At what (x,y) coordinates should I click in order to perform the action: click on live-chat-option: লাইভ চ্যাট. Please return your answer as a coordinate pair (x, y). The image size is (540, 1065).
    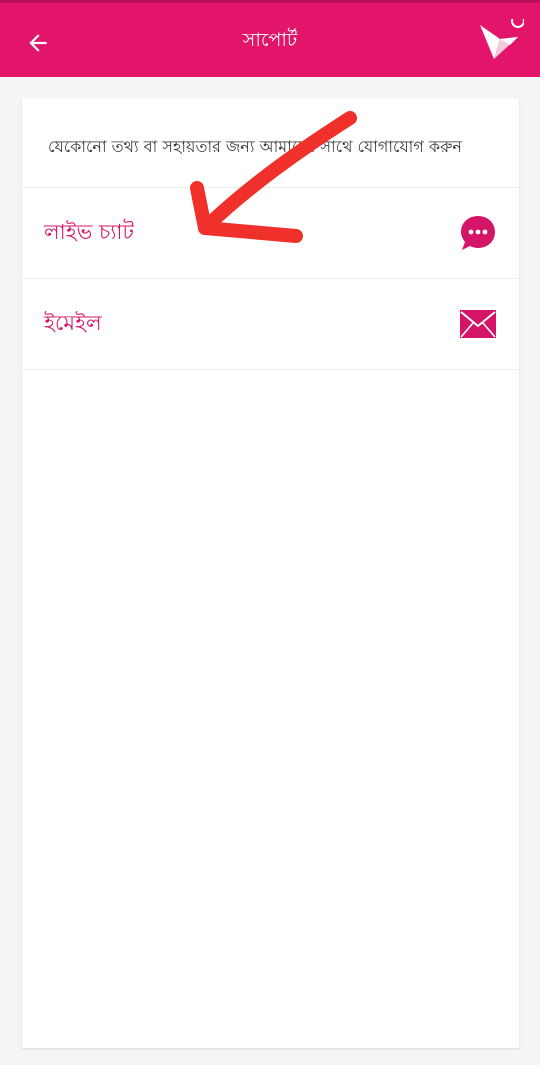
    Looking at the image, I should click on (270, 233).